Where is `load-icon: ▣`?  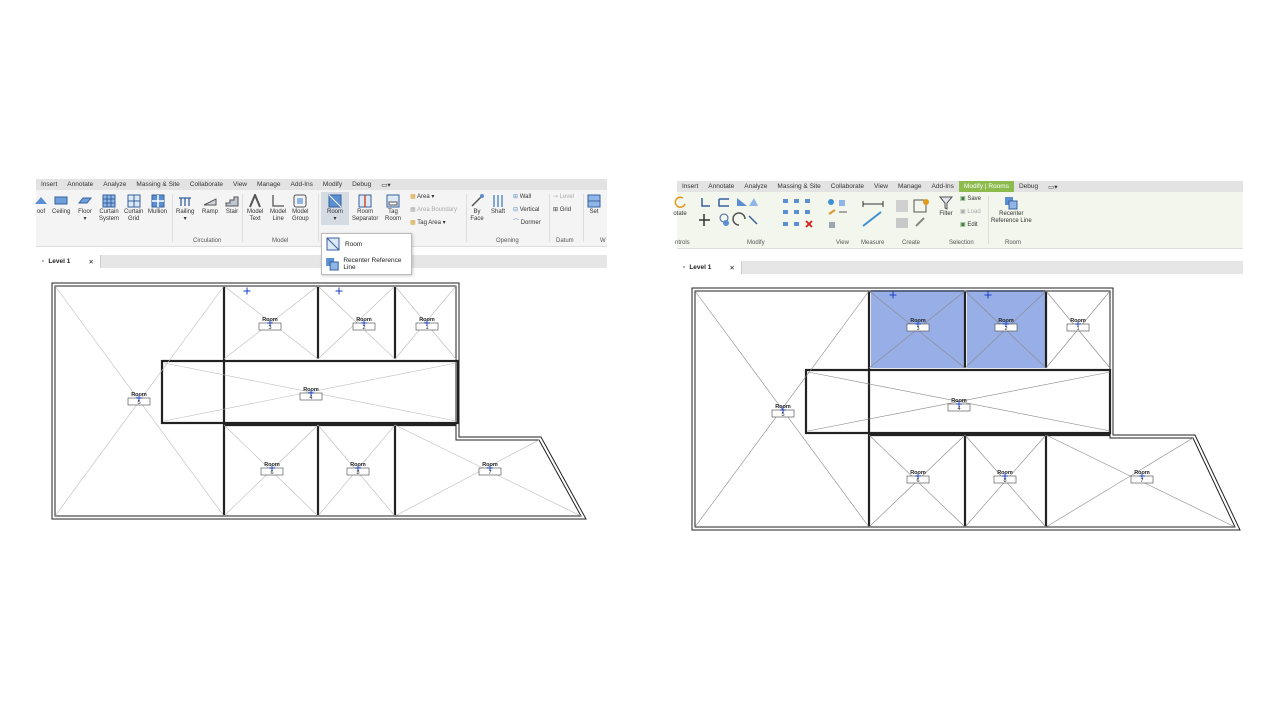
load-icon: ▣ is located at coordinates (963, 212).